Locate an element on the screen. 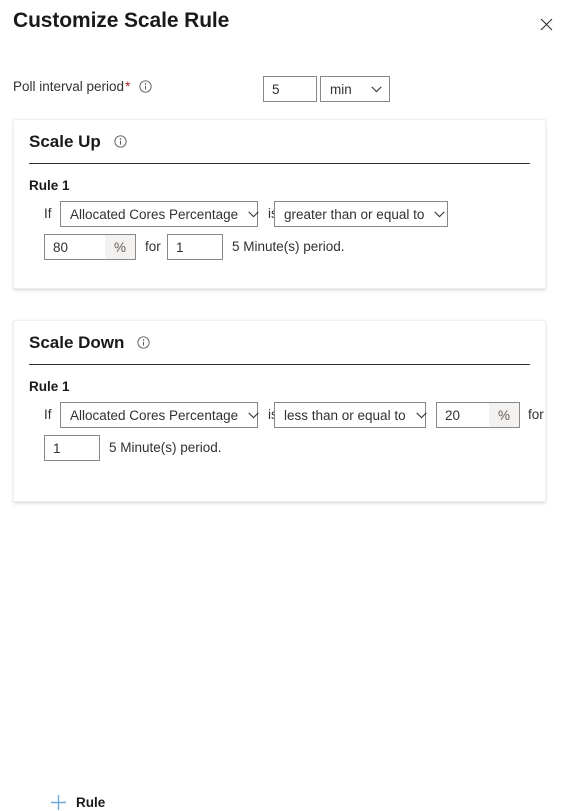  scale-down-for-label: for is located at coordinates (536, 414).